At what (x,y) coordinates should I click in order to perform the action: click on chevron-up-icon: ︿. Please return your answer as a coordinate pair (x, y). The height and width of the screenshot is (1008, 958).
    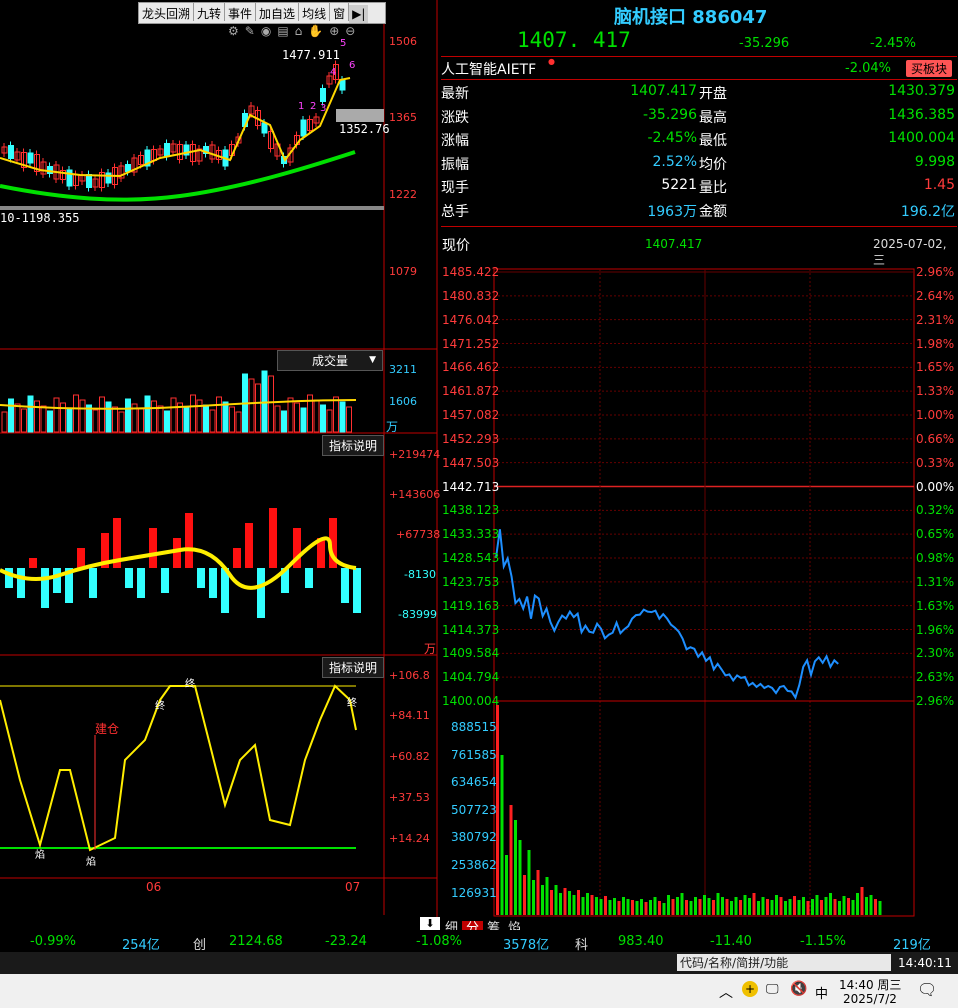
    Looking at the image, I should click on (726, 992).